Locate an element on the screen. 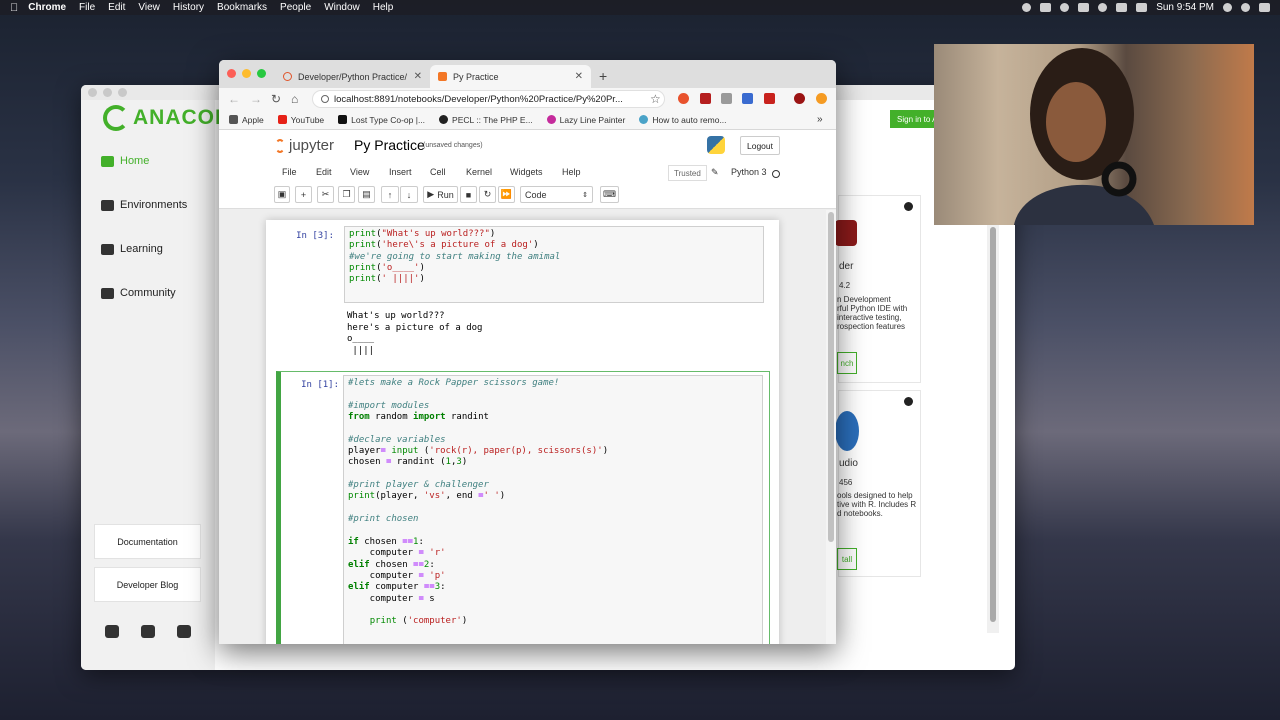 The height and width of the screenshot is (720, 1280). move-down-icon: ↓ is located at coordinates (409, 194).